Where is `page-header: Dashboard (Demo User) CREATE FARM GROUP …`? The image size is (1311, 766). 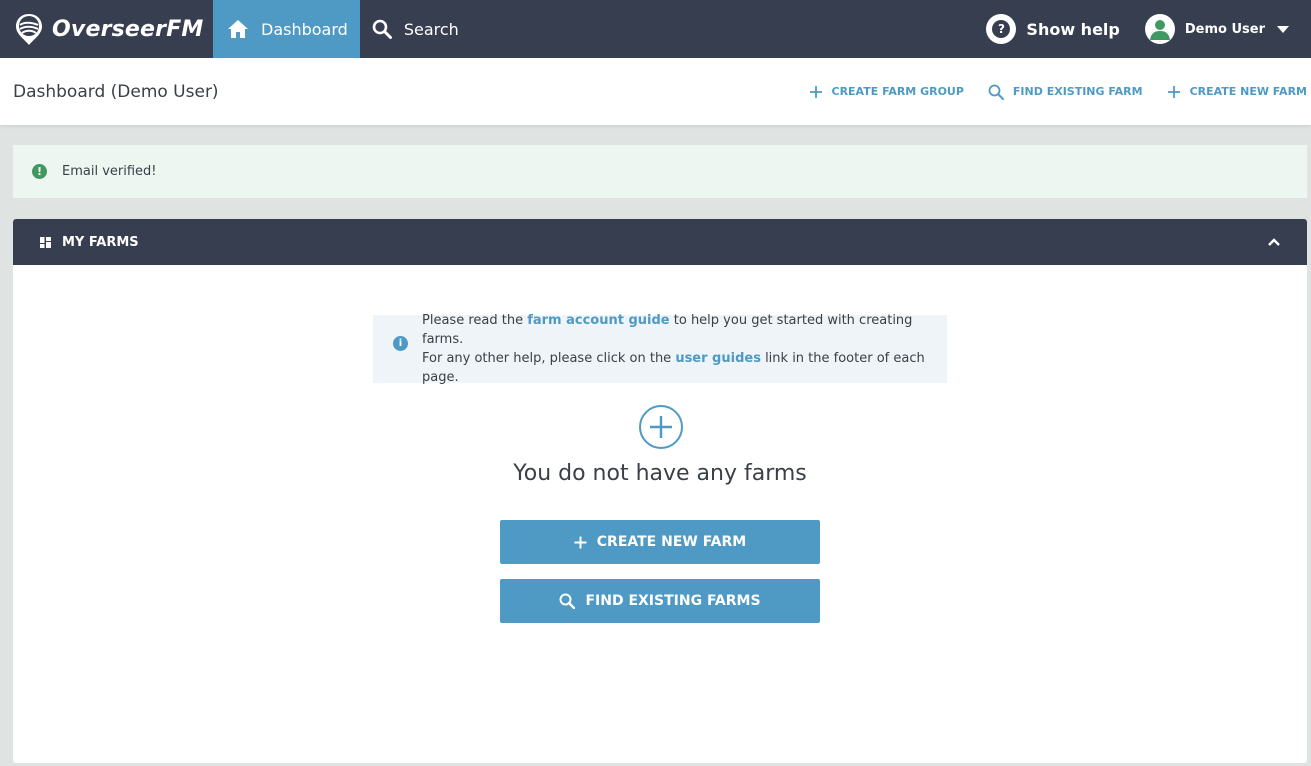 page-header: Dashboard (Demo User) CREATE FARM GROUP … is located at coordinates (655, 91).